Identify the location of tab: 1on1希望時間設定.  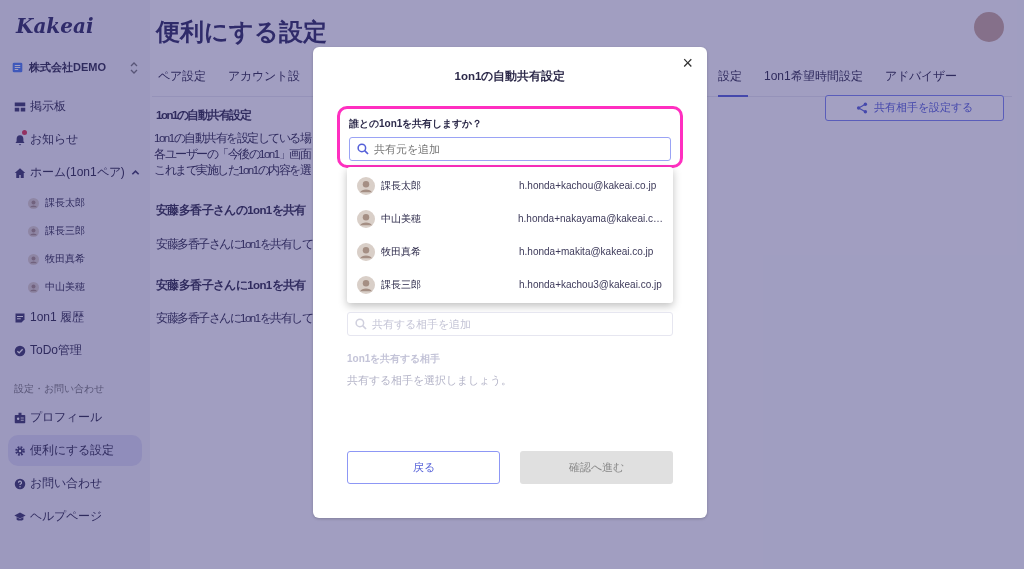
(813, 82).